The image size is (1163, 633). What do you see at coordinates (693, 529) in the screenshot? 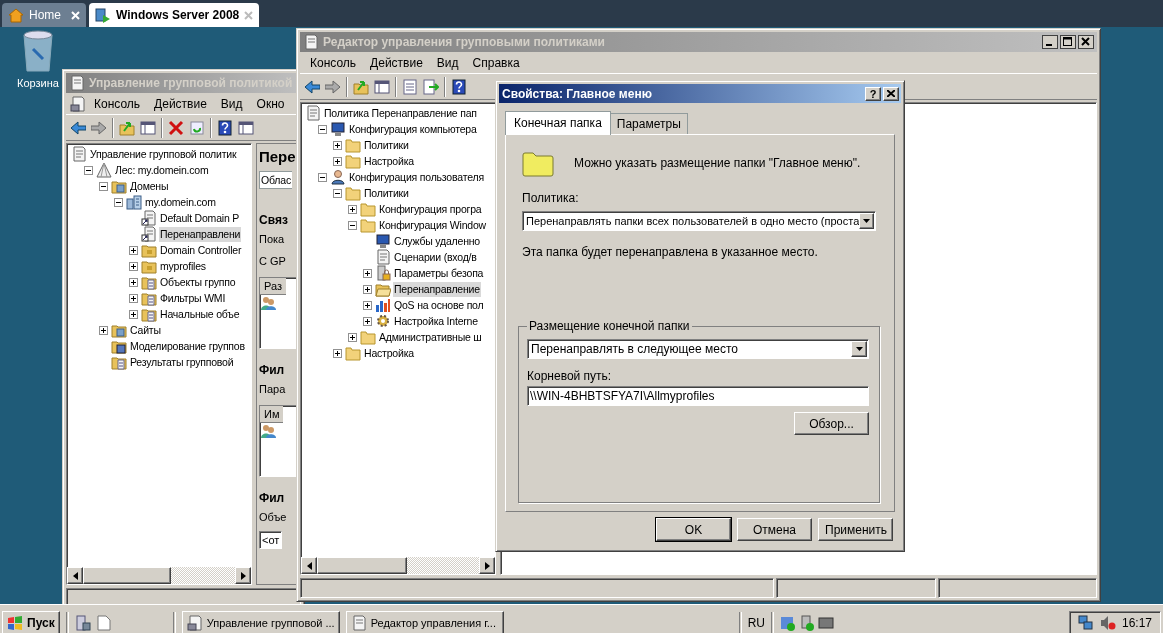
I see `dialog-button: OK` at bounding box center [693, 529].